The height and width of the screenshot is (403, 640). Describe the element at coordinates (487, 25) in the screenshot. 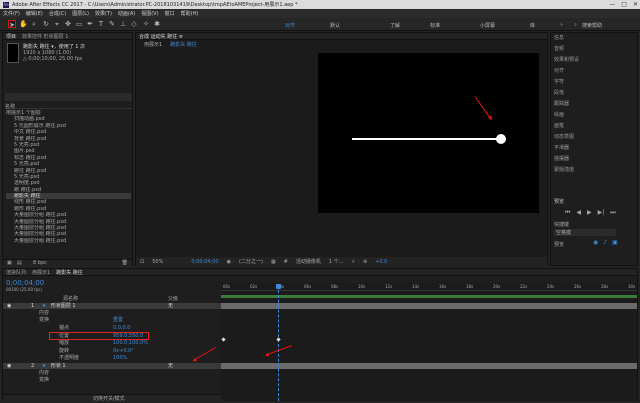

I see `workspace-small-screen: 小屏幕` at that location.